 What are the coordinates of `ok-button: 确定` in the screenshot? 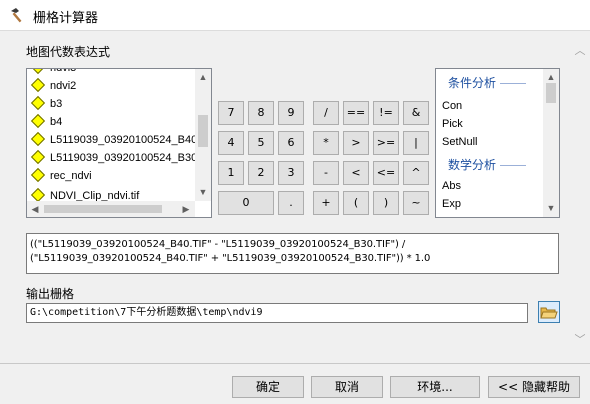 It's located at (268, 387).